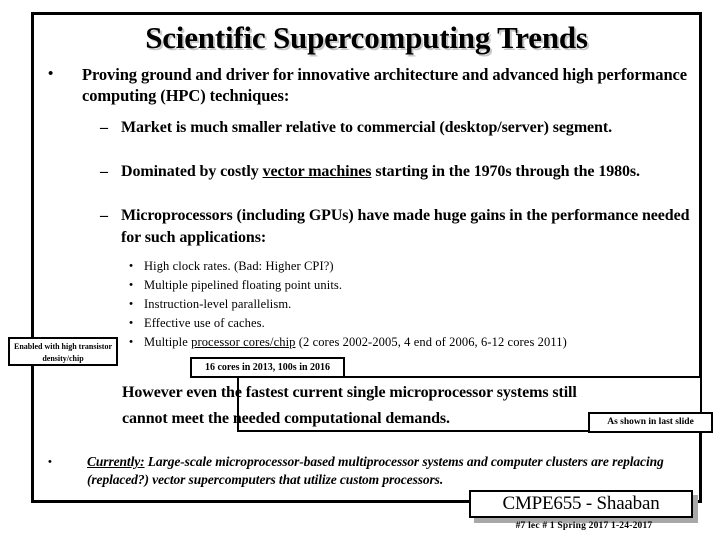 The height and width of the screenshot is (540, 720). I want to click on bullet-level3-ilp: • Instruction-level parallelism., so click(408, 304).